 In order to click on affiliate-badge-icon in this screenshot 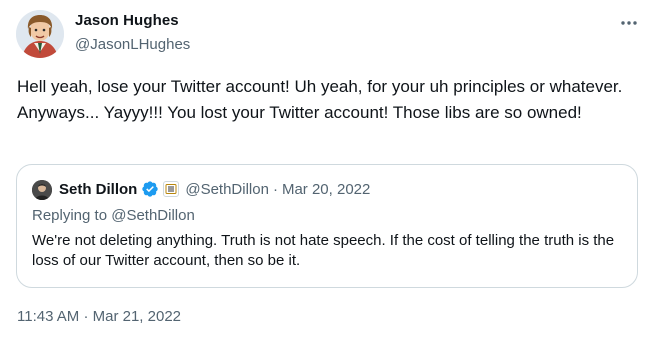, I will do `click(171, 189)`.